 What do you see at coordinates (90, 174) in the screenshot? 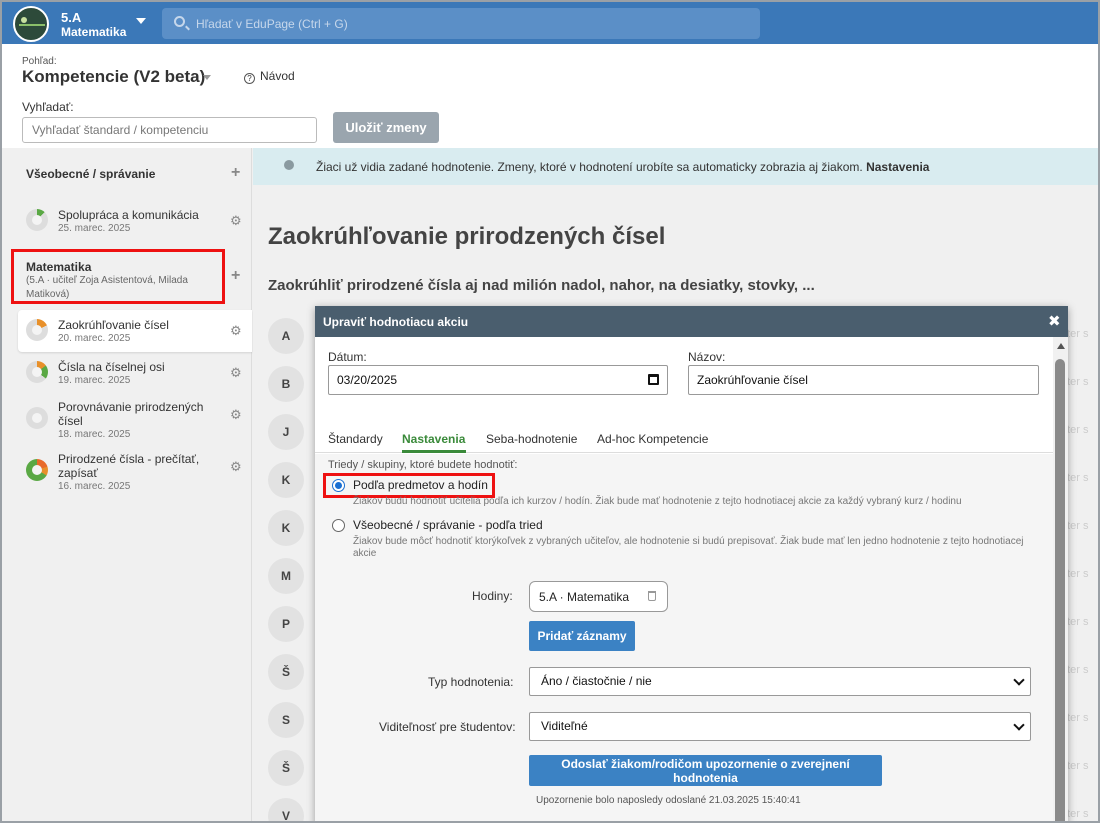
I see `sidebar-section-general: Všeobecné / správanie` at bounding box center [90, 174].